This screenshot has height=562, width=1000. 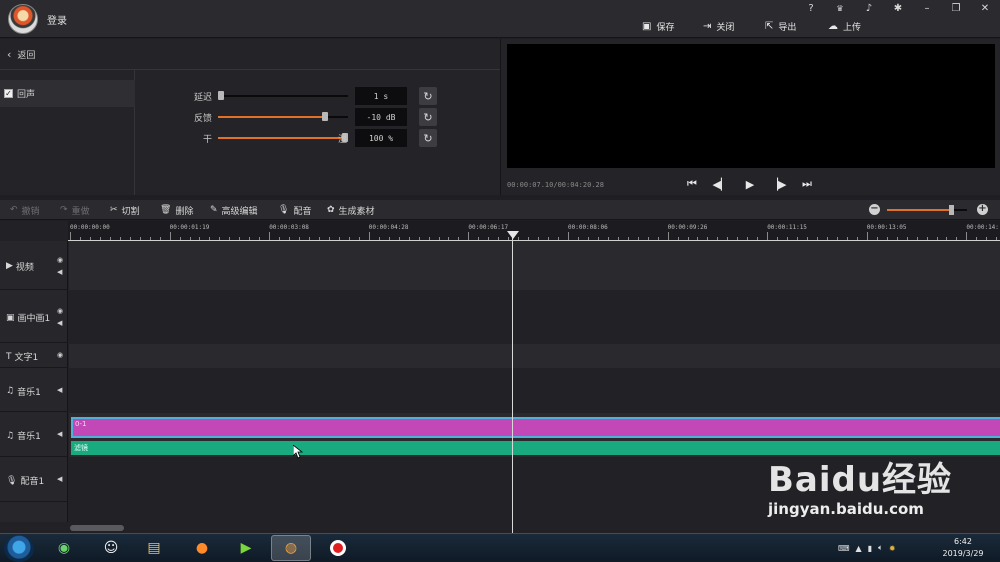 What do you see at coordinates (927, 210) in the screenshot?
I see `zoom-slider` at bounding box center [927, 210].